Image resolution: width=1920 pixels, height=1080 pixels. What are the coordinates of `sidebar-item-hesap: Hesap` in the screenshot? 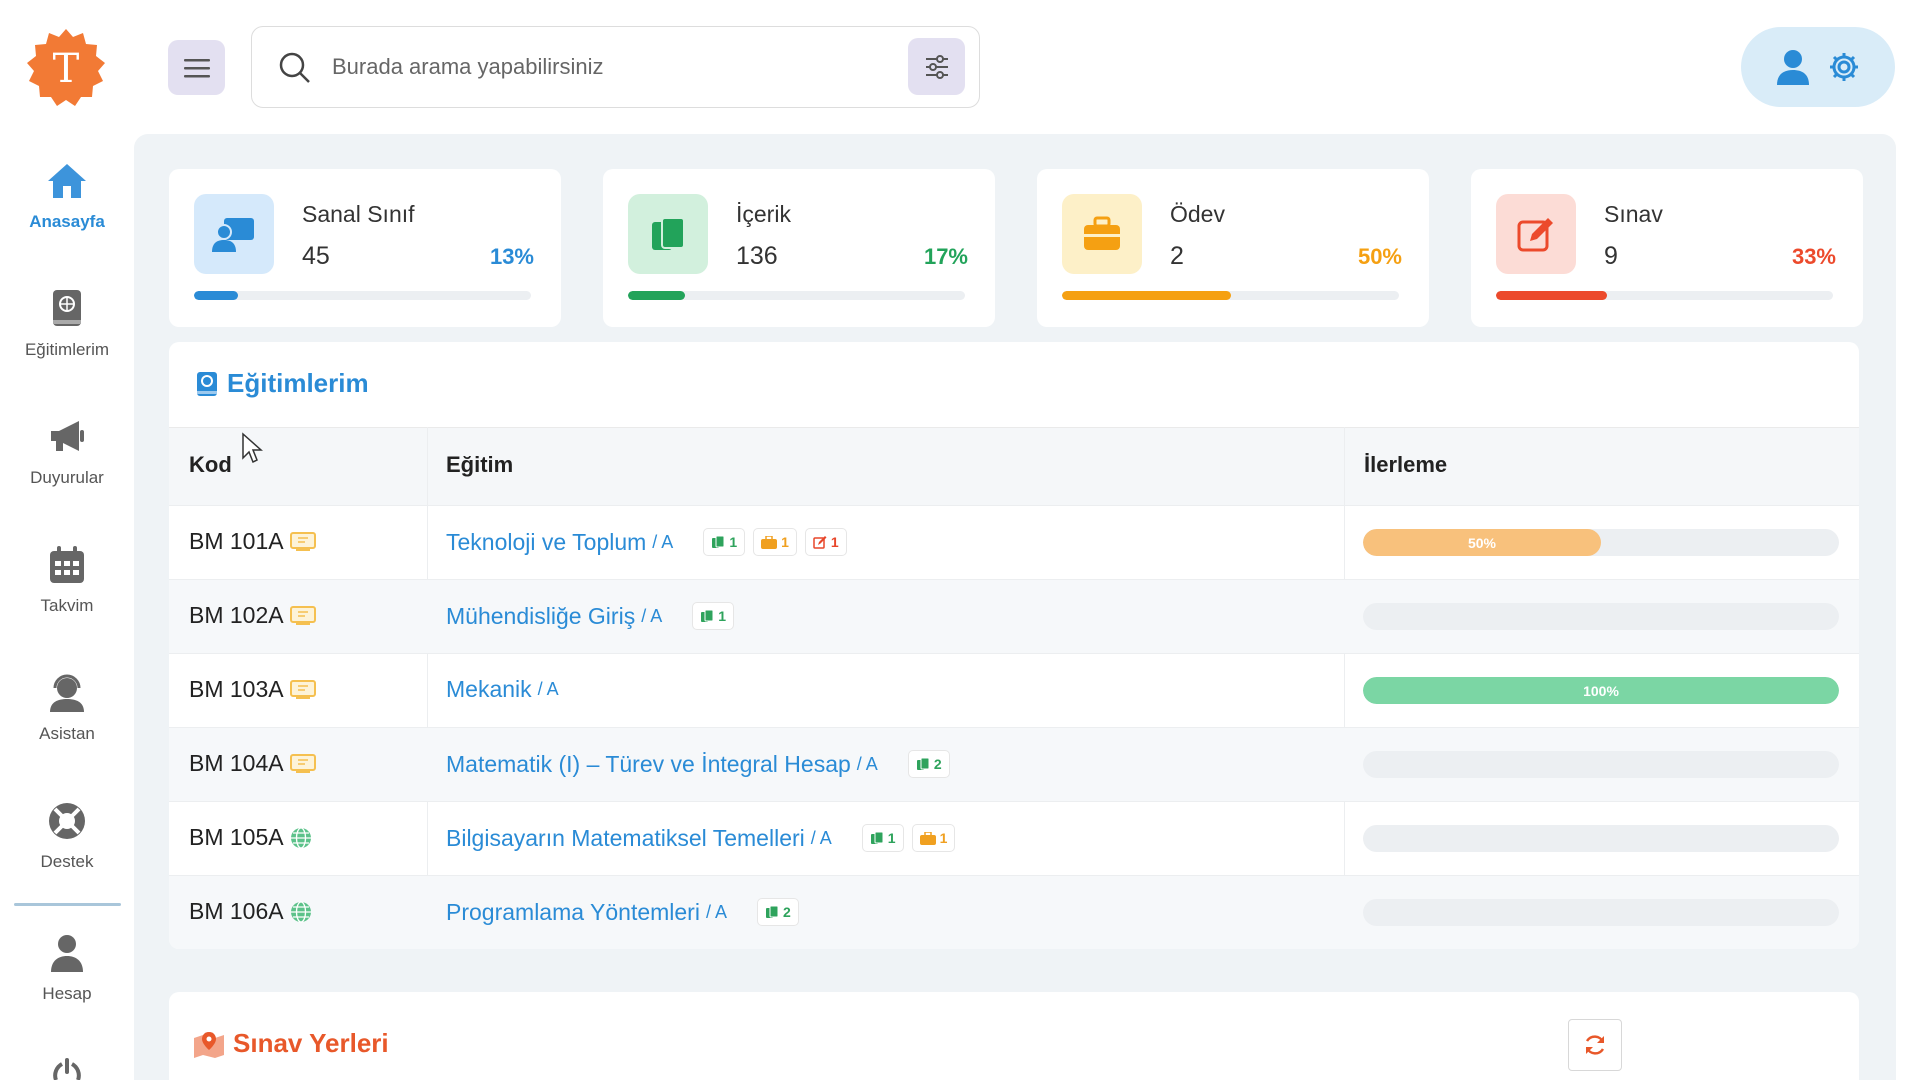 It's located at (67, 968).